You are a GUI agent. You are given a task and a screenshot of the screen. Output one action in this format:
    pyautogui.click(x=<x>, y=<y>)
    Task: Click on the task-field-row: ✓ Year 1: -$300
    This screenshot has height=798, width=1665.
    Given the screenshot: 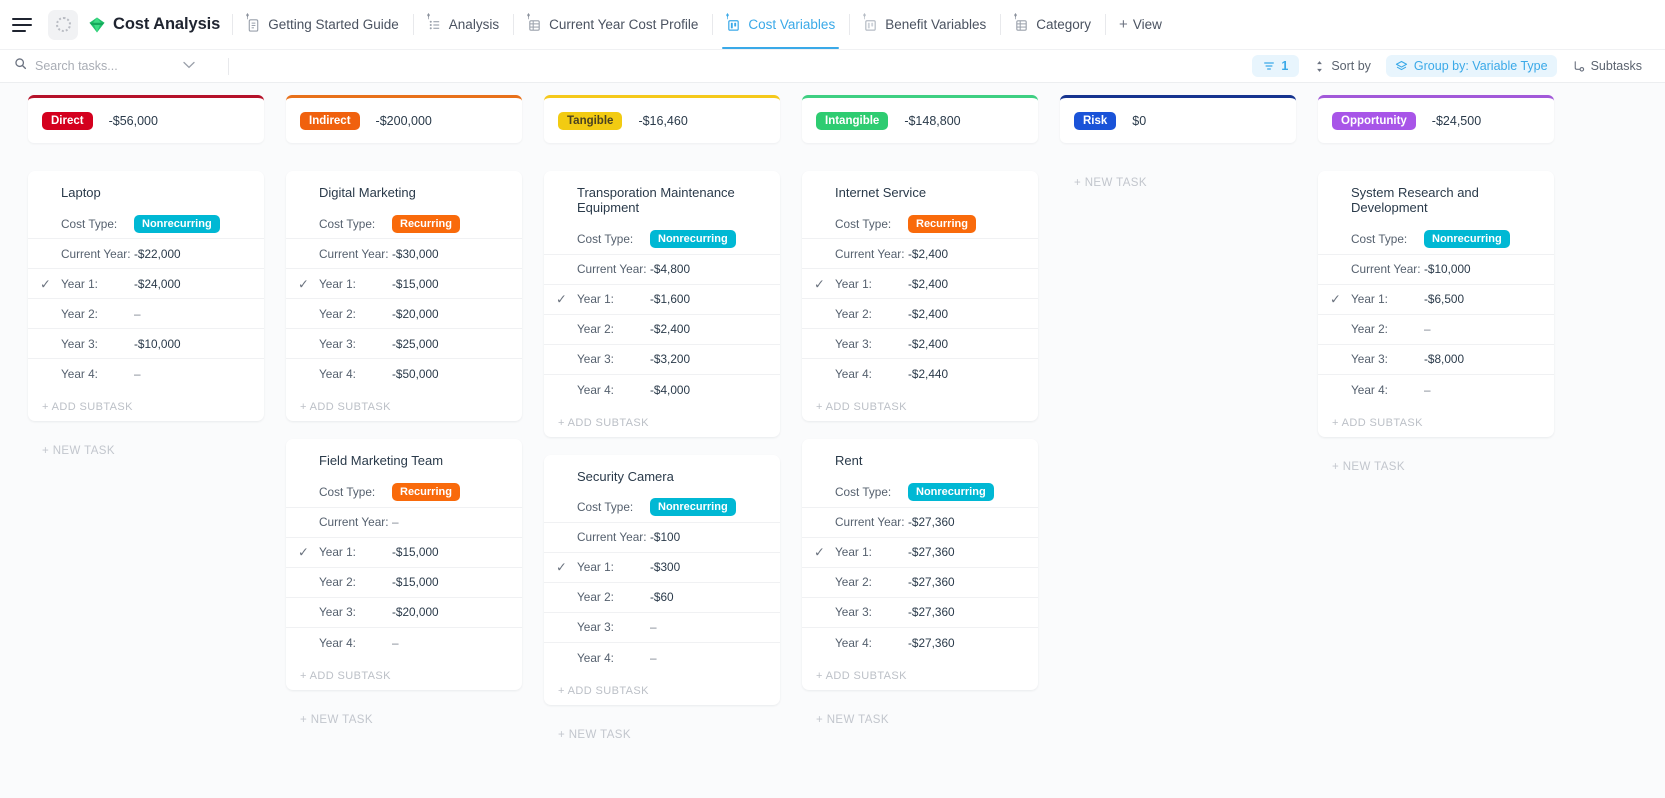 What is the action you would take?
    pyautogui.click(x=662, y=568)
    